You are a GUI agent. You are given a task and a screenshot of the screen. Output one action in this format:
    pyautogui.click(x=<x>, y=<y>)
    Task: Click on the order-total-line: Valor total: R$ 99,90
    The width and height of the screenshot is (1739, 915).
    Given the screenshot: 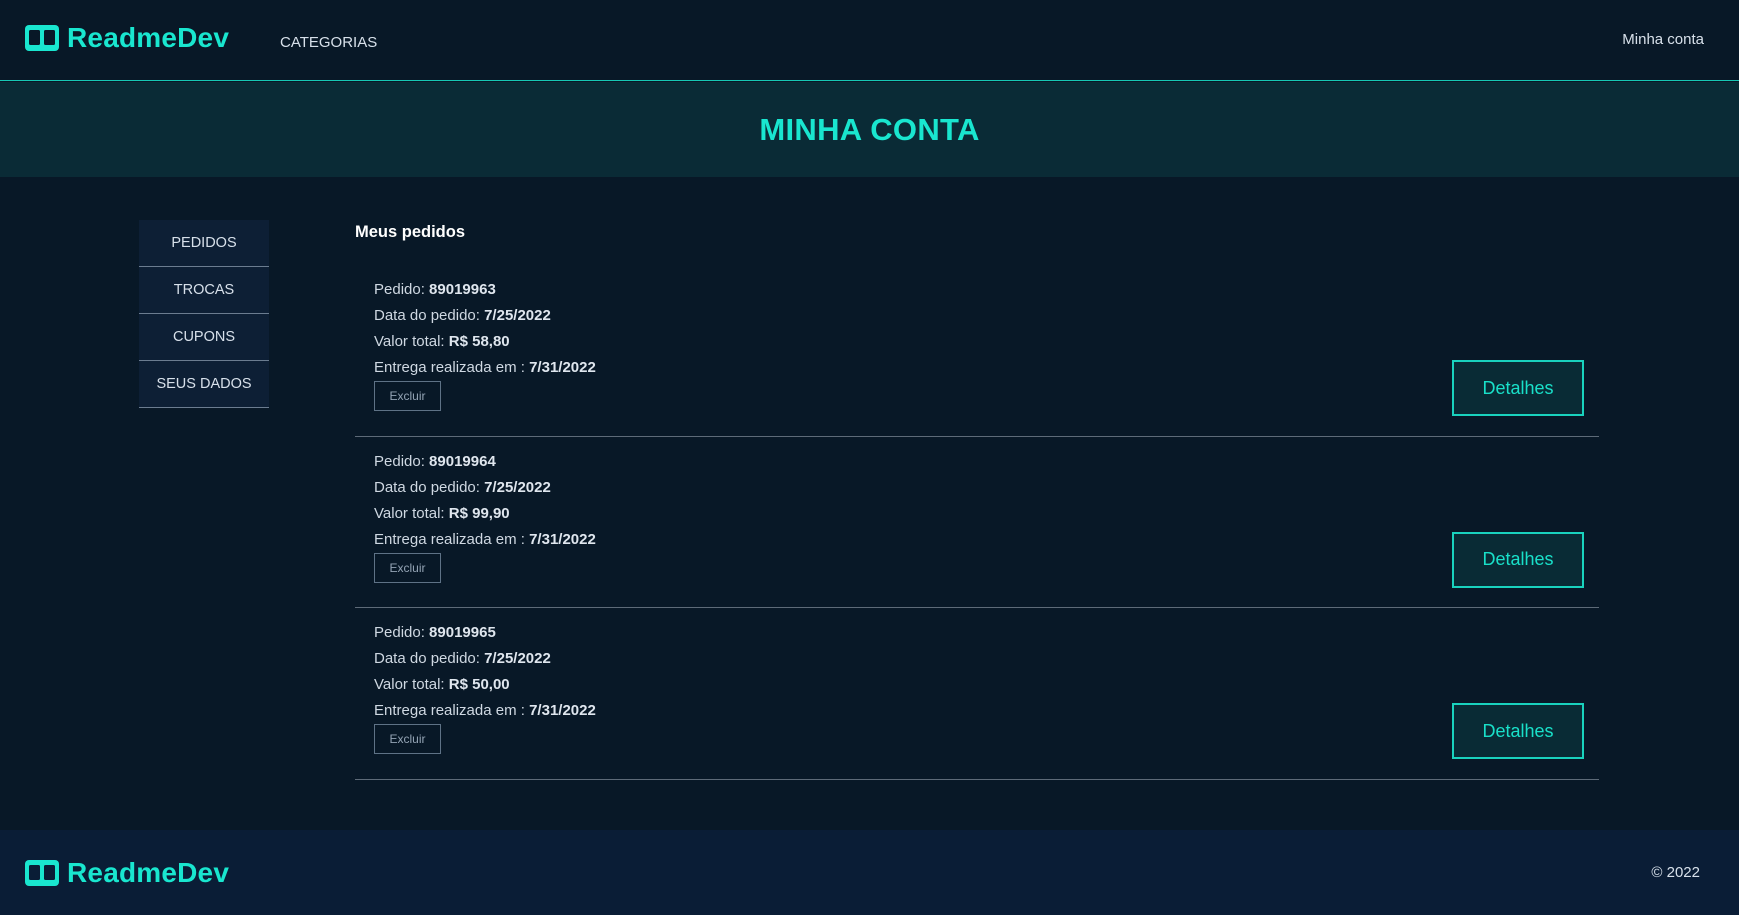 What is the action you would take?
    pyautogui.click(x=485, y=514)
    